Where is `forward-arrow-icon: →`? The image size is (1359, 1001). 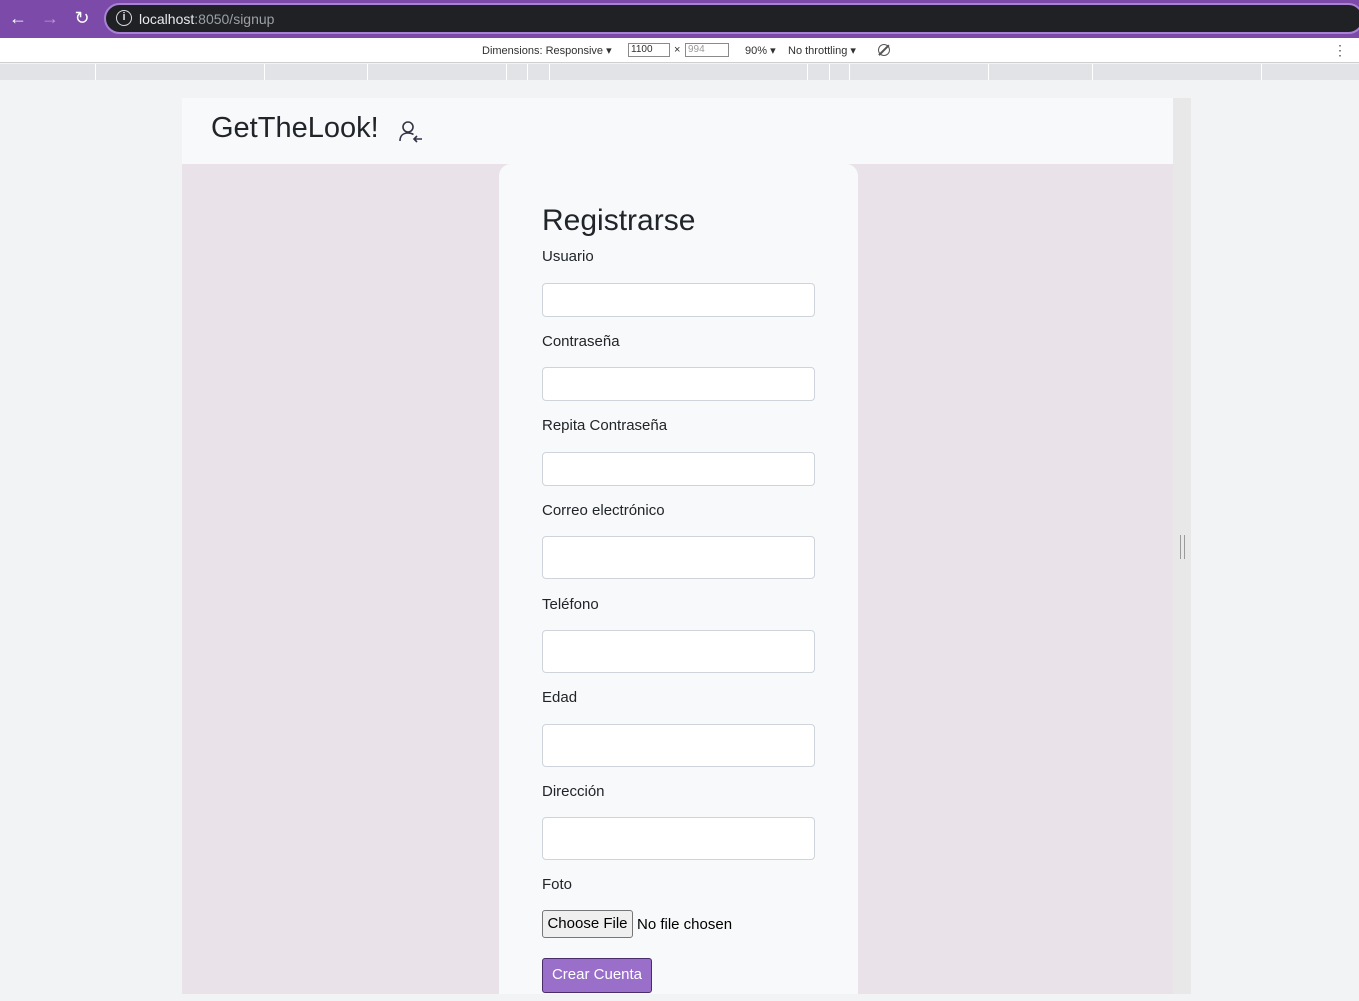
forward-arrow-icon: → is located at coordinates (50, 18).